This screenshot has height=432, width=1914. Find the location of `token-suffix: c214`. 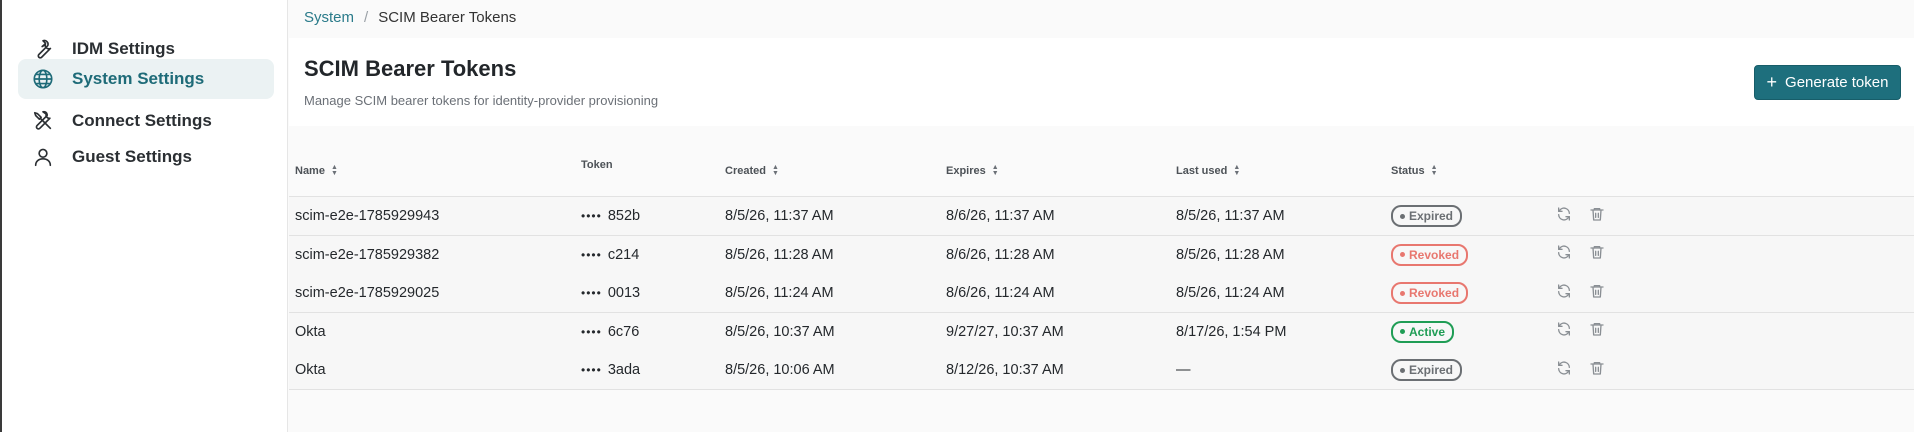

token-suffix: c214 is located at coordinates (623, 254).